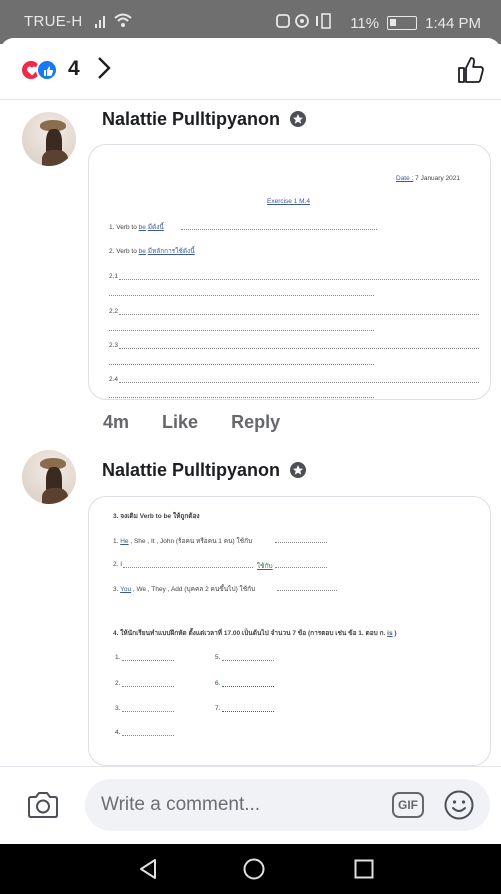 The width and height of the screenshot is (501, 894). What do you see at coordinates (309, 23) in the screenshot?
I see `status-icons` at bounding box center [309, 23].